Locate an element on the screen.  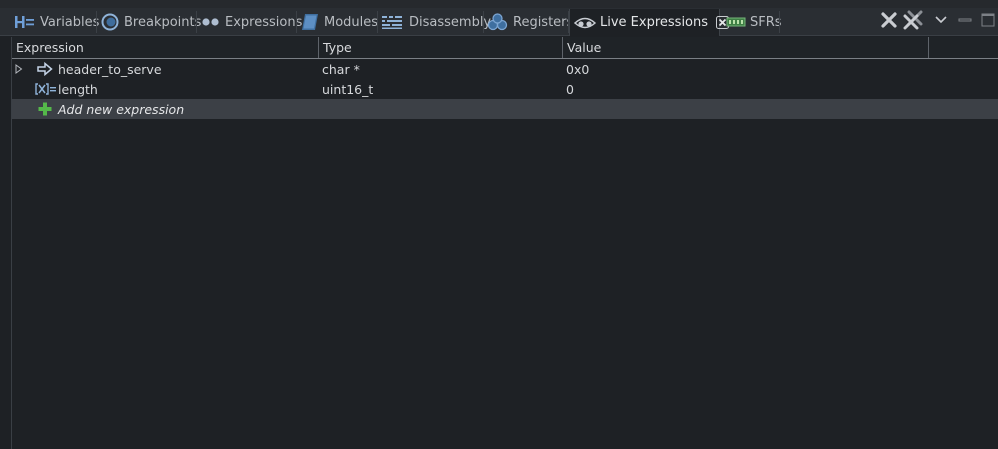
tab-expressions: Expressions is located at coordinates (251, 22).